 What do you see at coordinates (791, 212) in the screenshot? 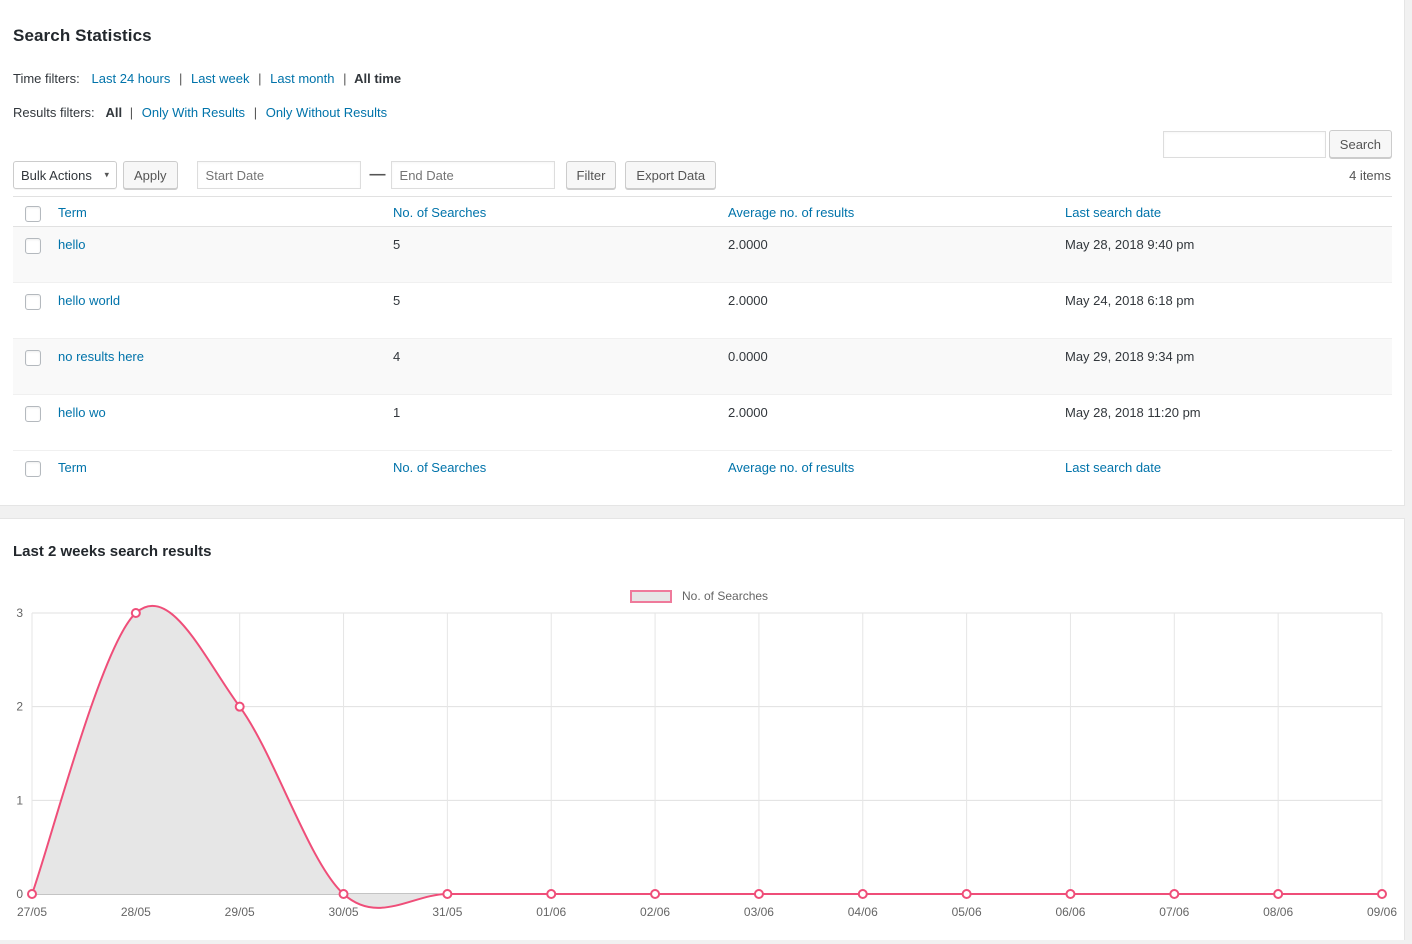
I see `column-header-average-link: Average no. of results` at bounding box center [791, 212].